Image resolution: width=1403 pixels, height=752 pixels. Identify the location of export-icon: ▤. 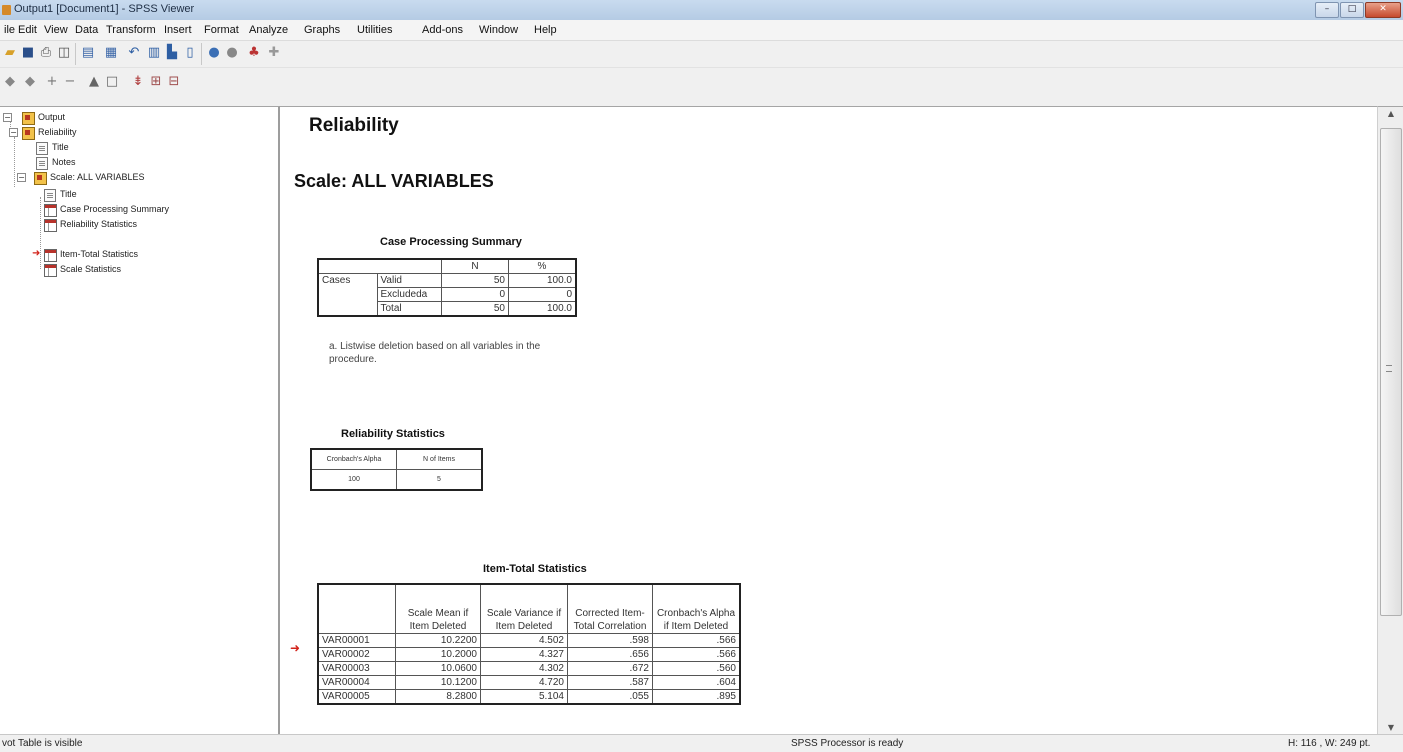
(88, 53).